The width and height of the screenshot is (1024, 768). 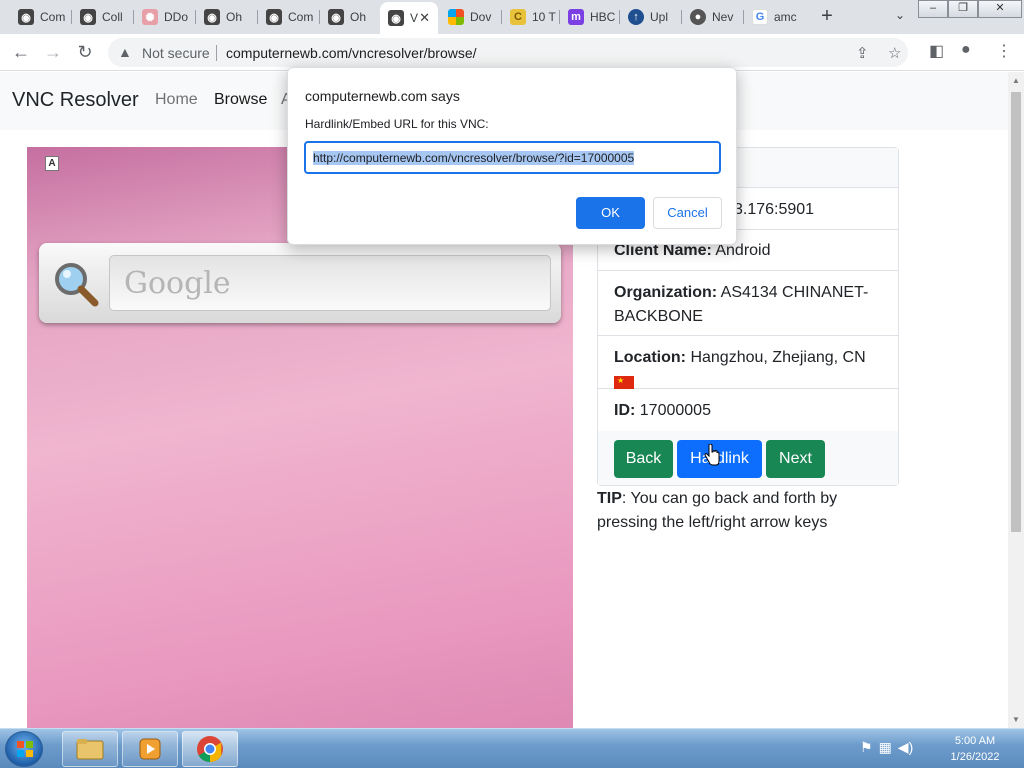 What do you see at coordinates (176, 53) in the screenshot?
I see `security-label: Not secure` at bounding box center [176, 53].